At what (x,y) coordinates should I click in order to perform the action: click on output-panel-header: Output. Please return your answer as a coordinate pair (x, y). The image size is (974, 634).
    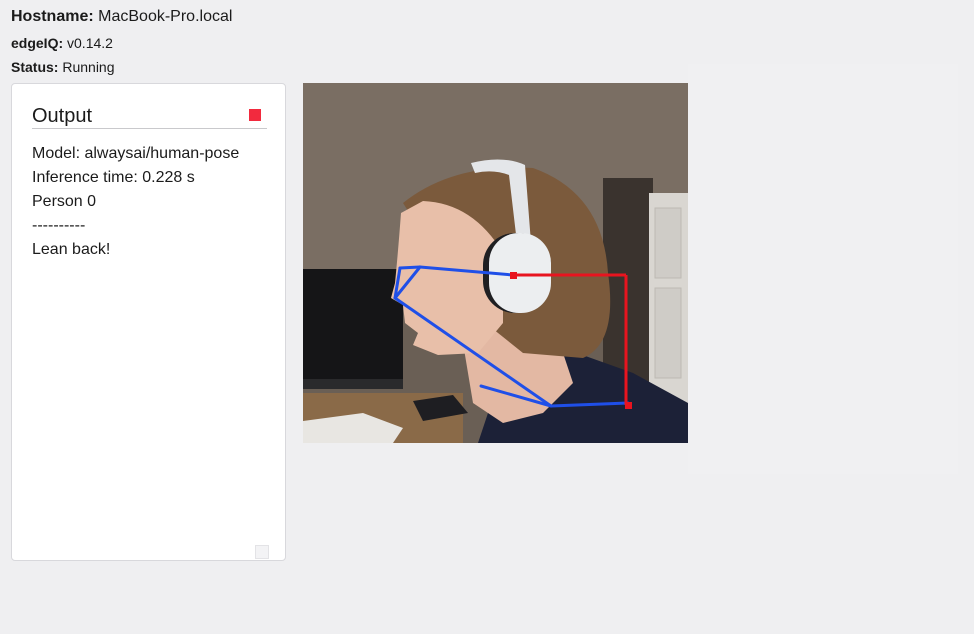
    Looking at the image, I should click on (149, 116).